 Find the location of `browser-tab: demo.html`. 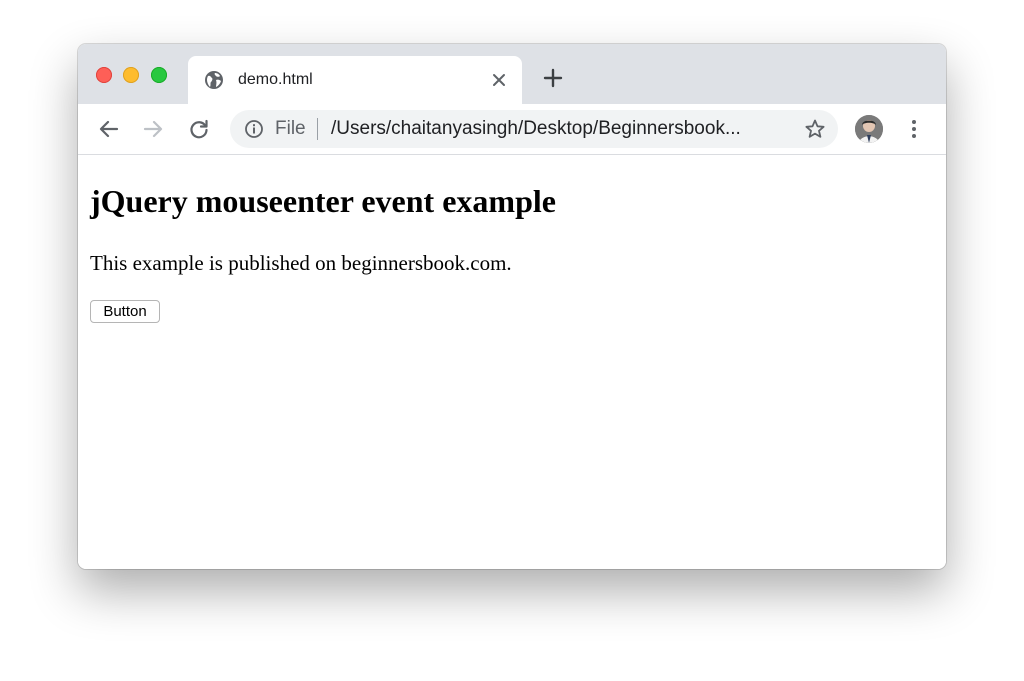

browser-tab: demo.html is located at coordinates (355, 80).